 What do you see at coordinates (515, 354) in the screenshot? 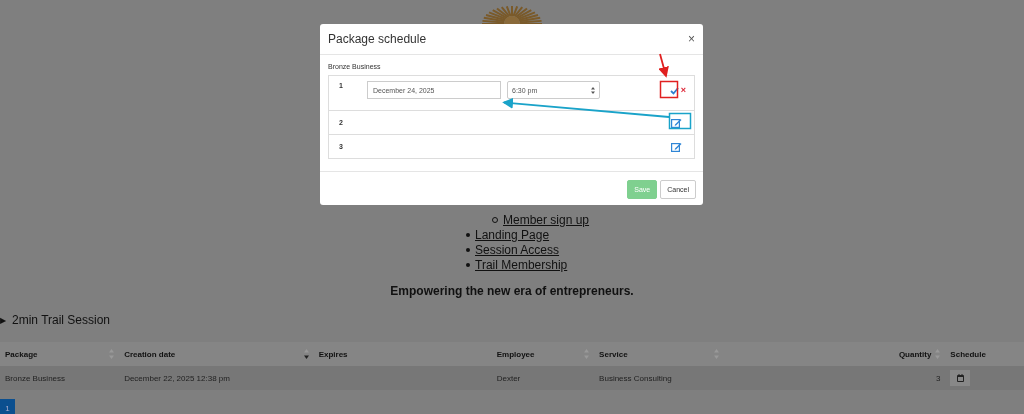
I see `column-header: Employee` at bounding box center [515, 354].